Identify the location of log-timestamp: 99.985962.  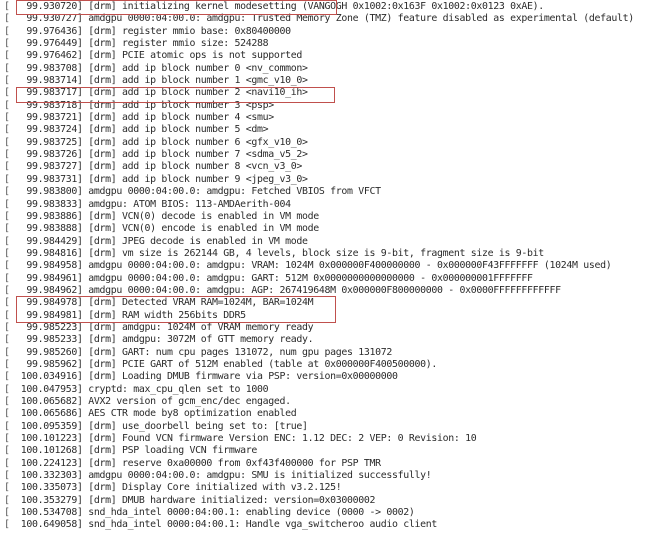
(51, 364).